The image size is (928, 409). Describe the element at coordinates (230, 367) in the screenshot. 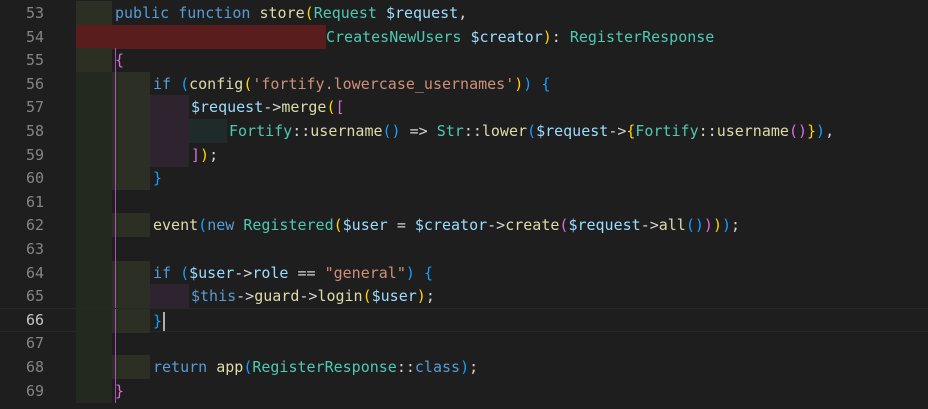

I see `code-token: app` at that location.